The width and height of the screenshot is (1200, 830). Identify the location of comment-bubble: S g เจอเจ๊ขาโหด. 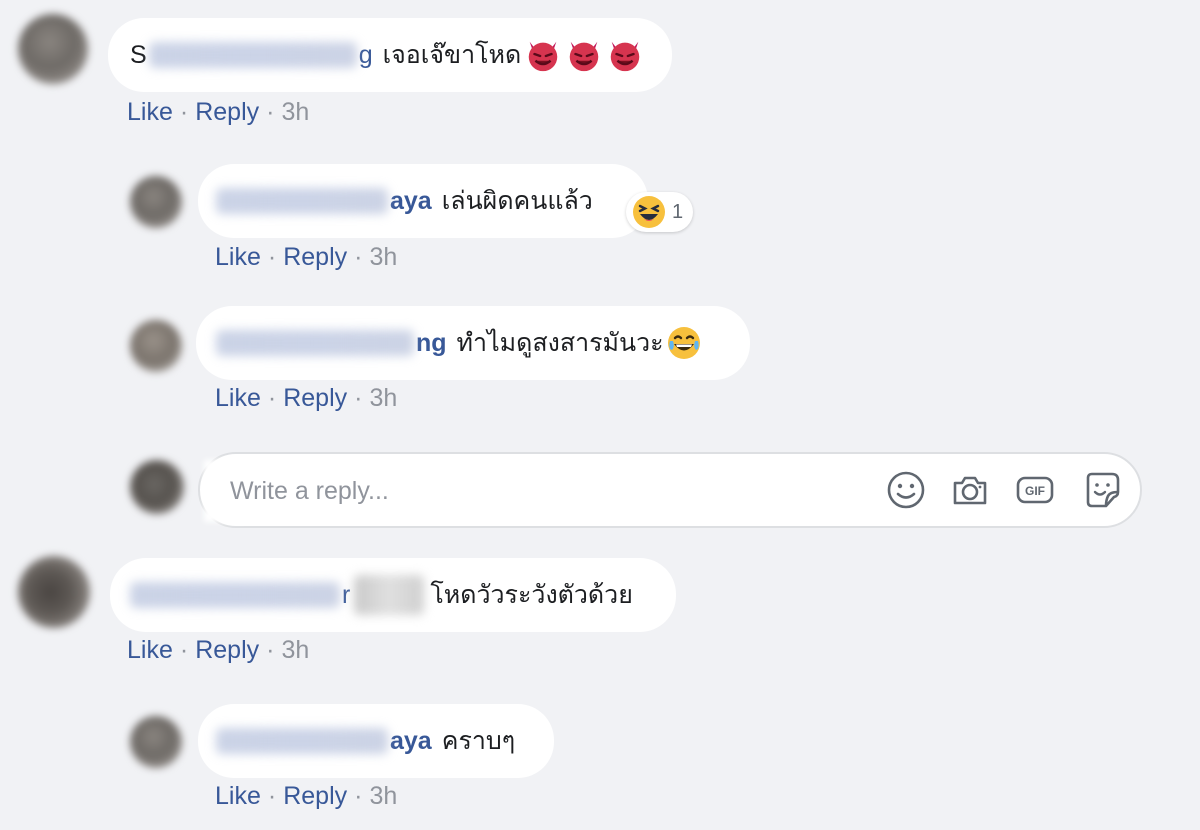
(390, 55).